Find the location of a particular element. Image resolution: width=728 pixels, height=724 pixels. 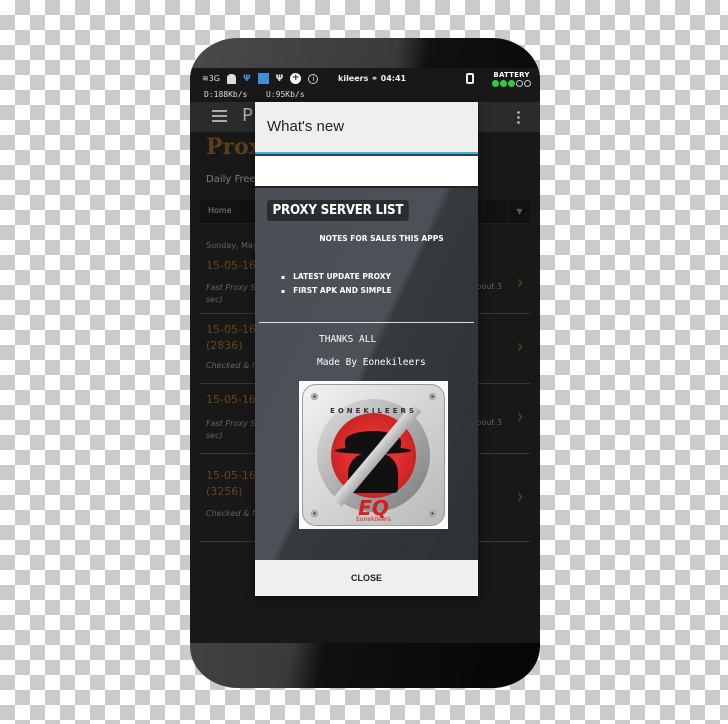

eonekileers-logo: EONEKILEERS EQ Eonekileers is located at coordinates (373, 455).